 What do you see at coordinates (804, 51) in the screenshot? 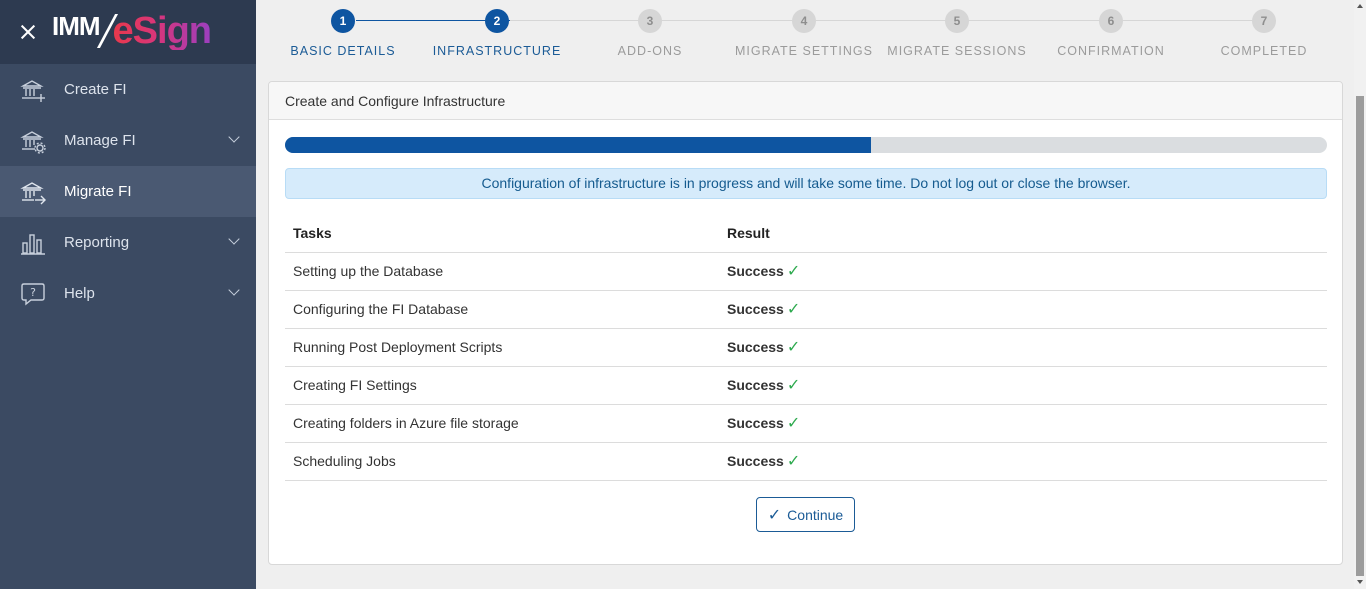
I see `step-label: MIGRATE SETTINGS` at bounding box center [804, 51].